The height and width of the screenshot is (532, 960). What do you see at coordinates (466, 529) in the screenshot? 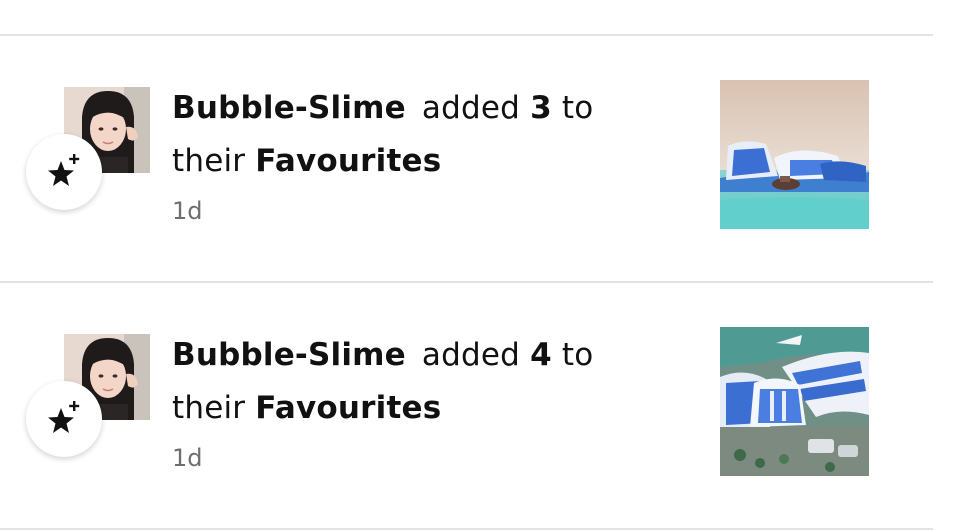
I see `bottom-divider` at bounding box center [466, 529].